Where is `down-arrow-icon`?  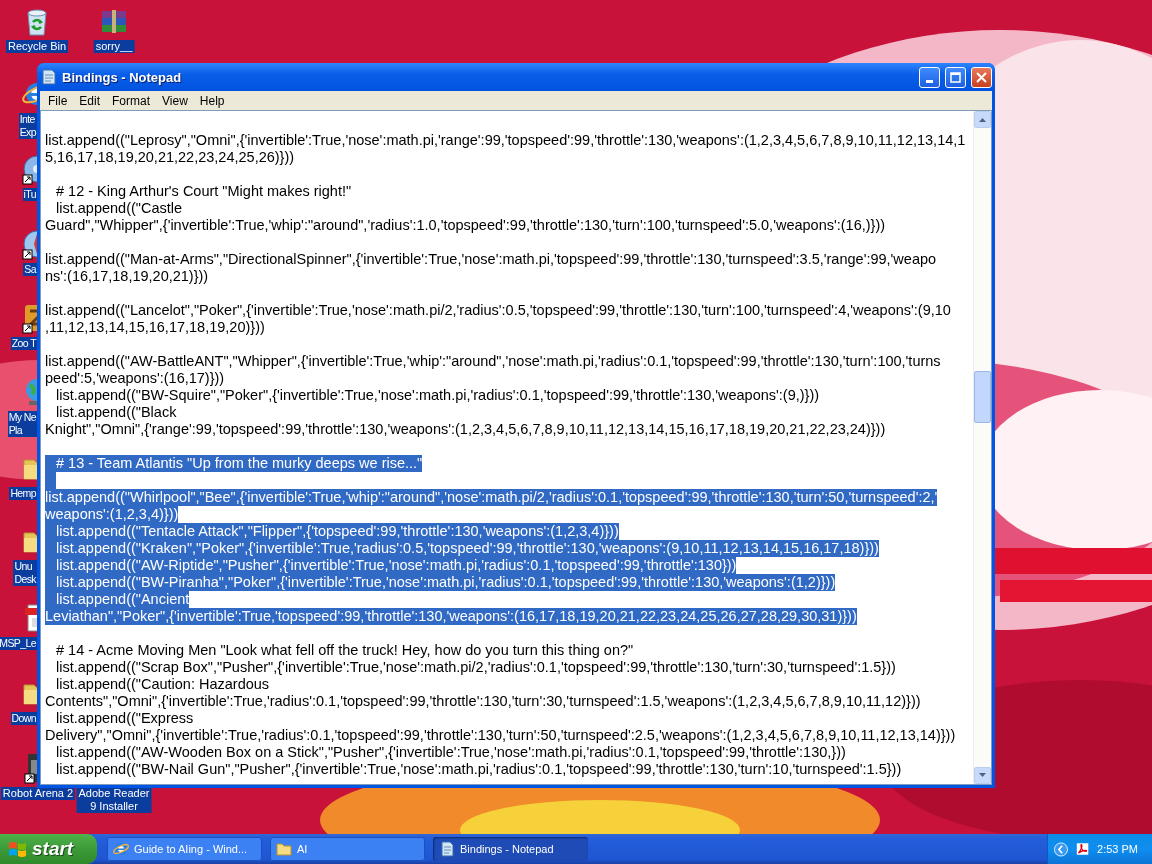 down-arrow-icon is located at coordinates (982, 775).